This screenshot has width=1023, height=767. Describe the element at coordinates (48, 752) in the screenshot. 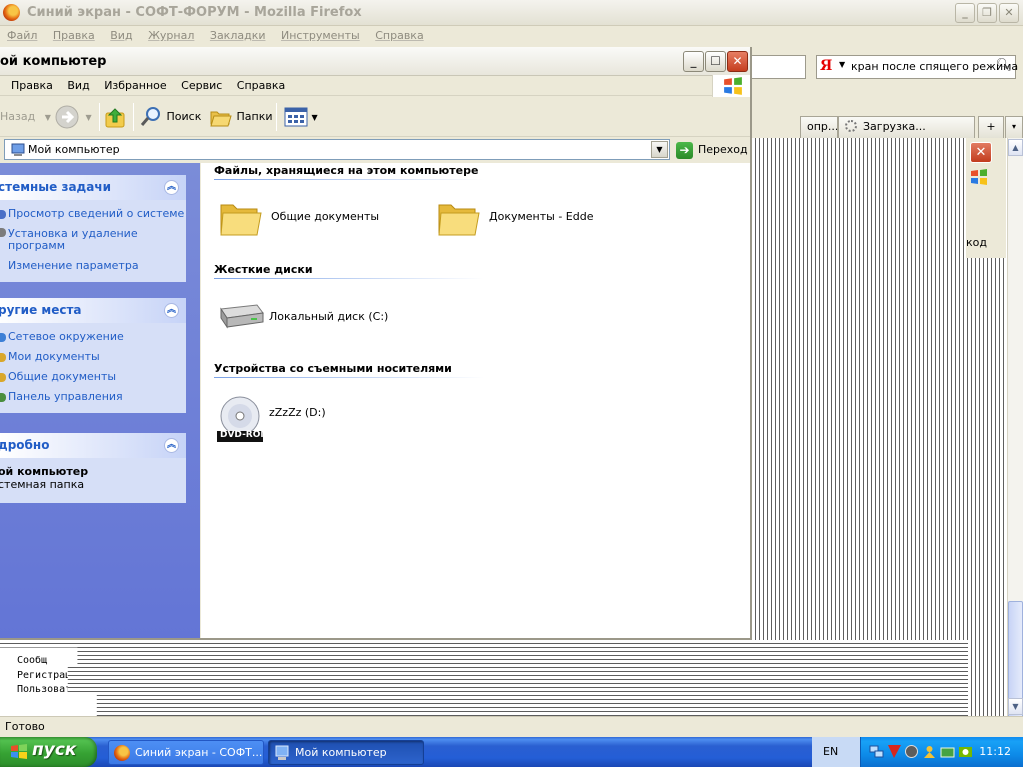

I see `start-button: пуск` at that location.